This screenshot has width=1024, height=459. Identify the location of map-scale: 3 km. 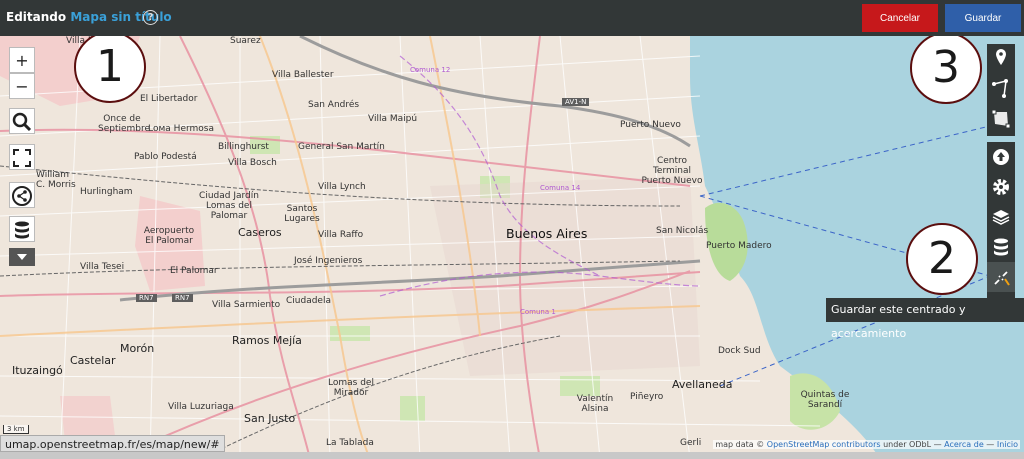
(16, 429).